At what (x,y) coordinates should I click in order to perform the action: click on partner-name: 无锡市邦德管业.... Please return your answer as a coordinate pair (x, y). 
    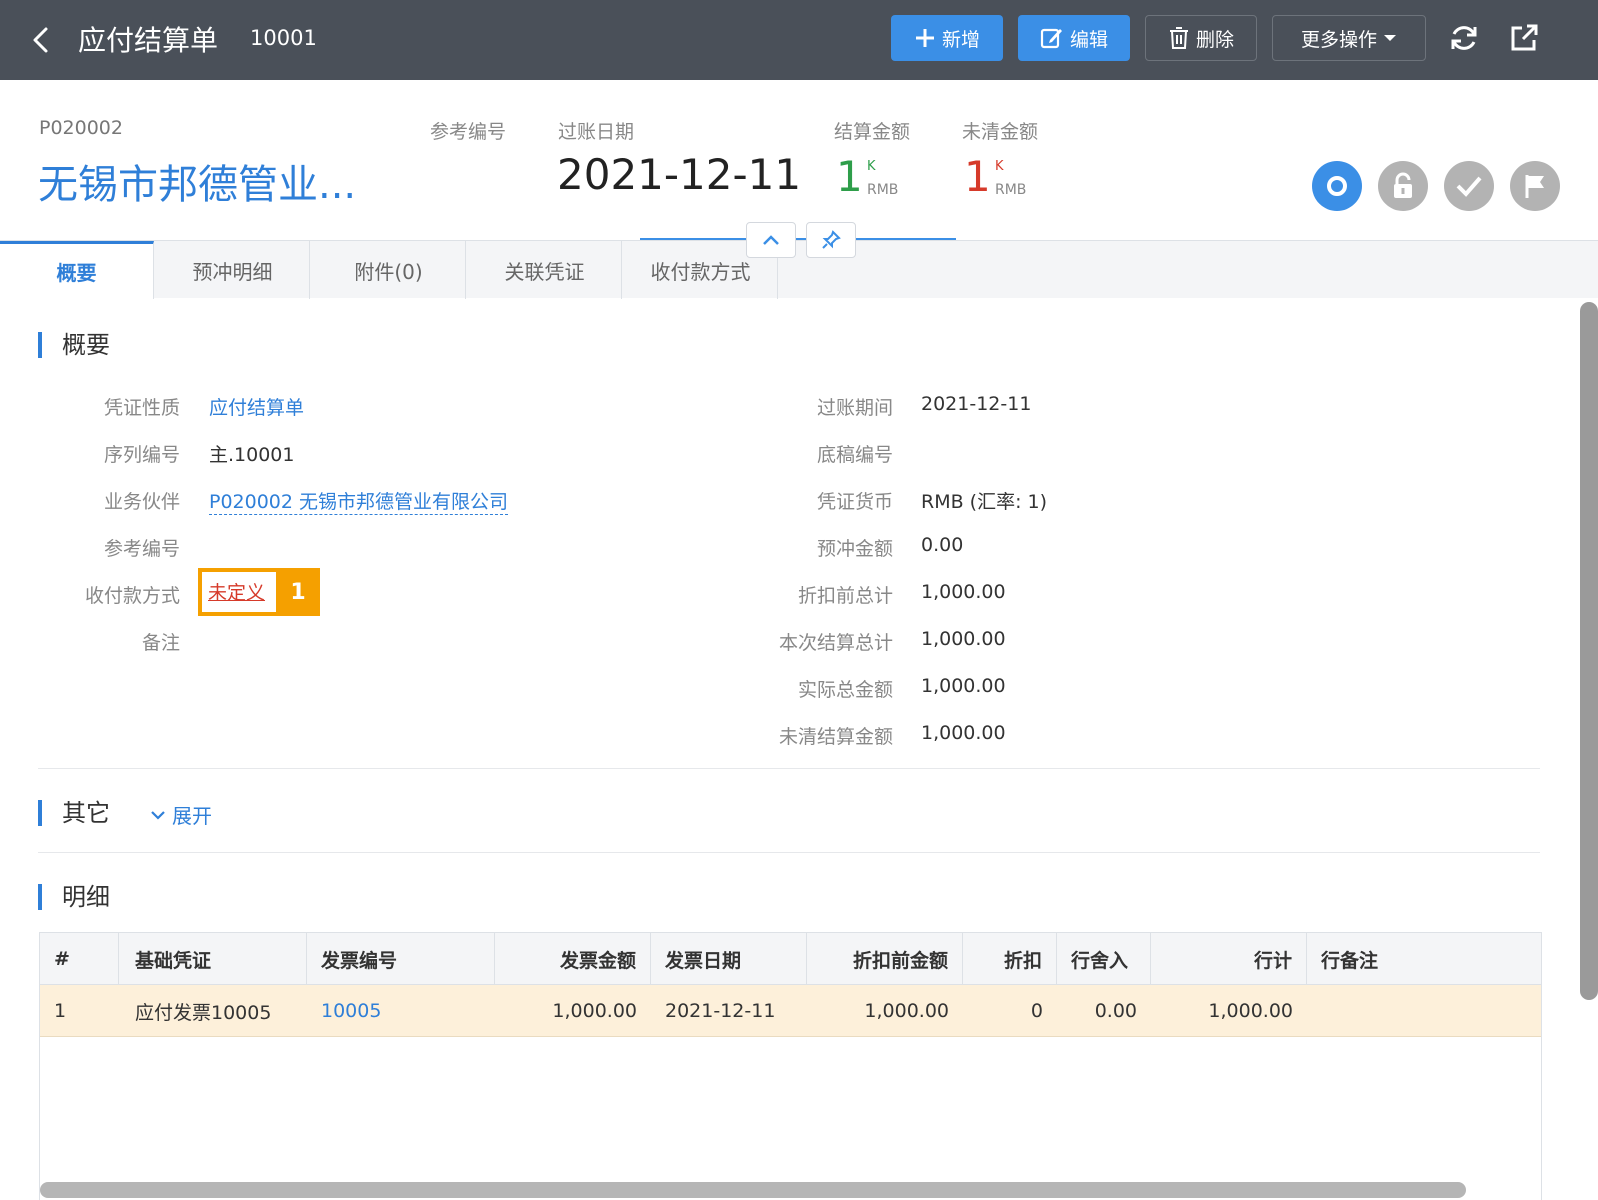
    Looking at the image, I should click on (197, 181).